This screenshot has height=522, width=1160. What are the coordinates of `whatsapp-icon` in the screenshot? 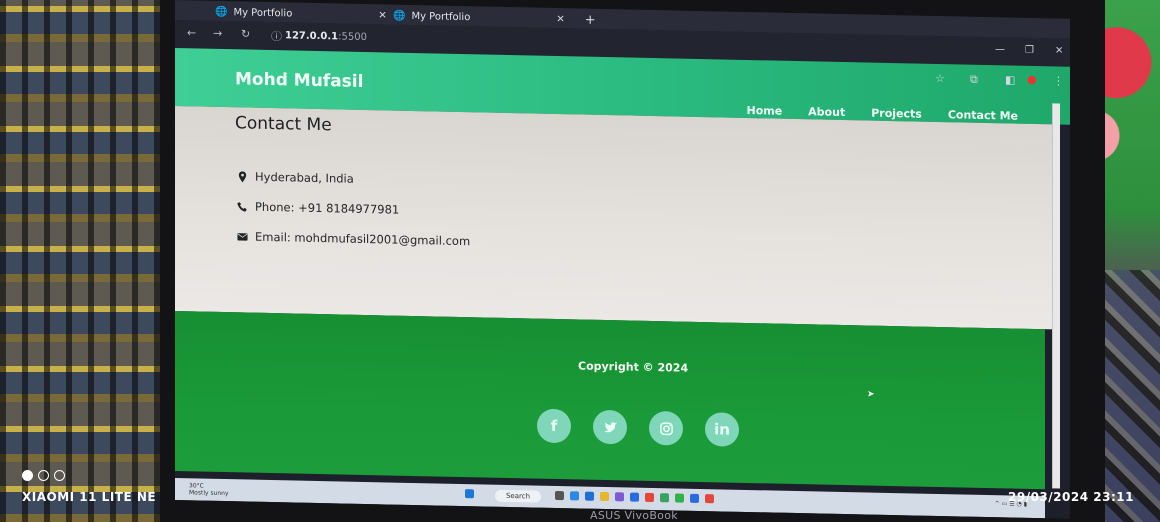 It's located at (679, 498).